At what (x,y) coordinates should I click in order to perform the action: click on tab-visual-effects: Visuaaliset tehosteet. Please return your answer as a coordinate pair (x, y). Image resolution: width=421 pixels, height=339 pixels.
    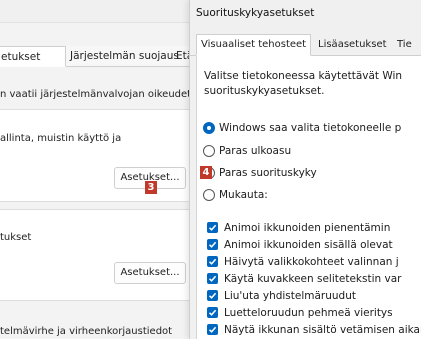
    Looking at the image, I should click on (254, 45).